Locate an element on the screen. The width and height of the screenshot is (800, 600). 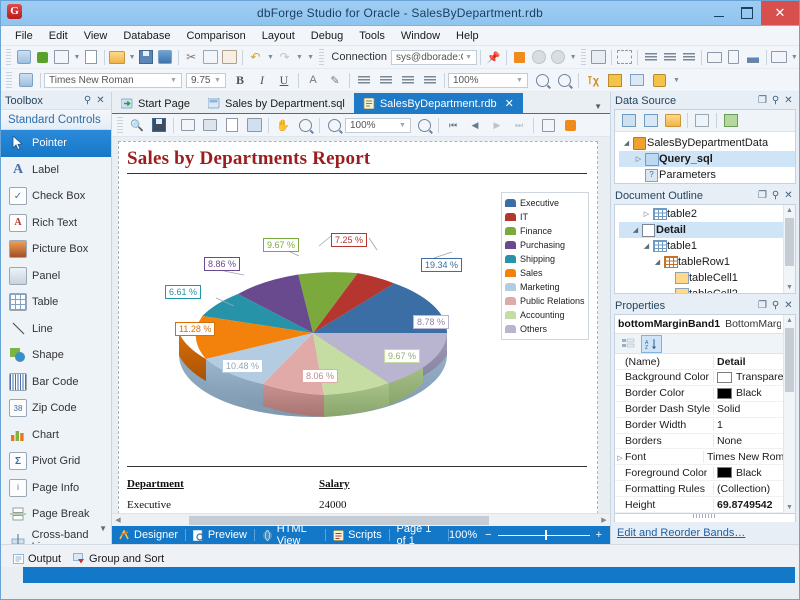
align-text-left-button is located at coordinates (364, 80).